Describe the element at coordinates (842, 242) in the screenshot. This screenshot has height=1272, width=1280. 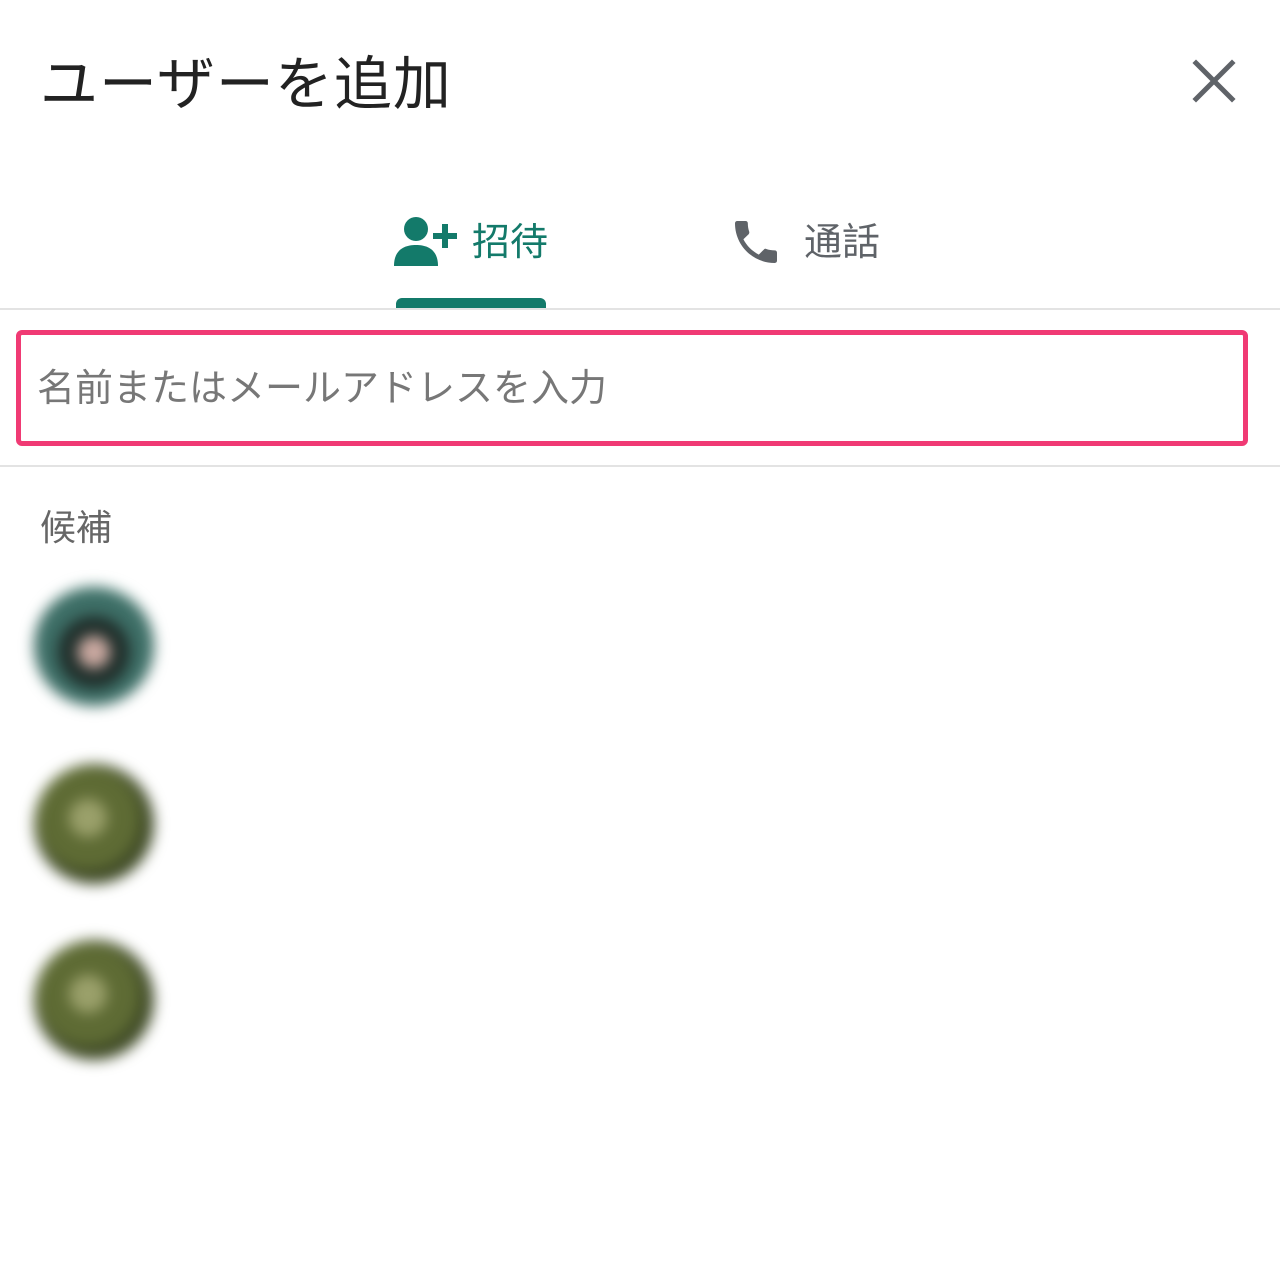
I see `tab-call-label: 通話` at that location.